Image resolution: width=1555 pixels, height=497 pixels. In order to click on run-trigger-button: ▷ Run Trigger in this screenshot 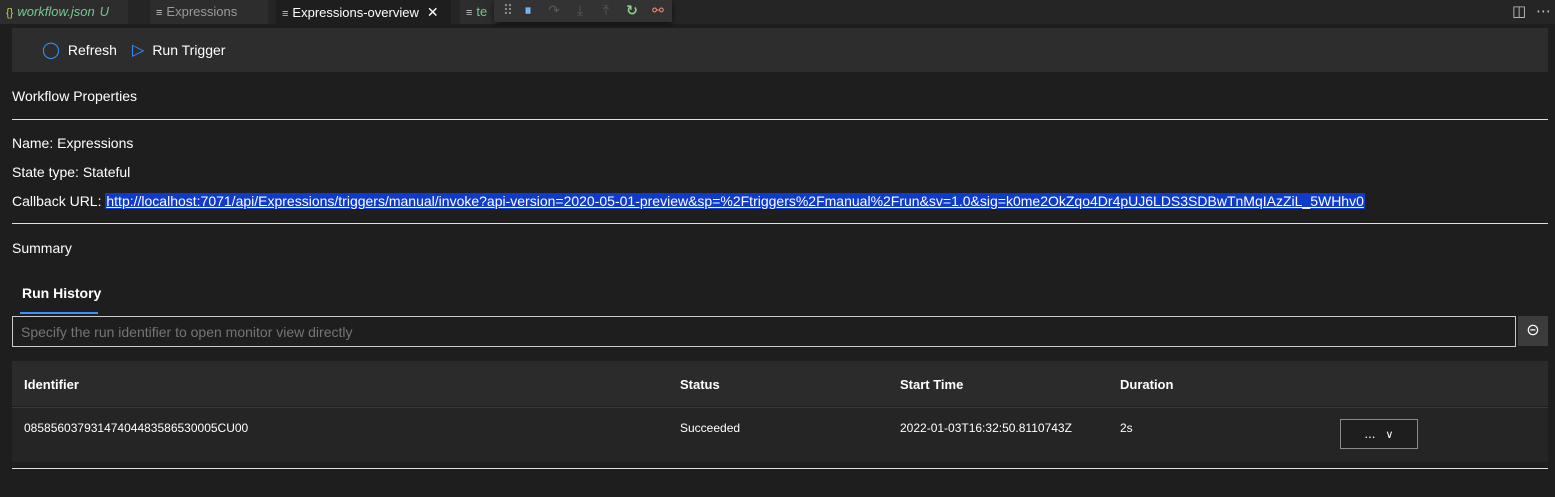, I will do `click(178, 50)`.